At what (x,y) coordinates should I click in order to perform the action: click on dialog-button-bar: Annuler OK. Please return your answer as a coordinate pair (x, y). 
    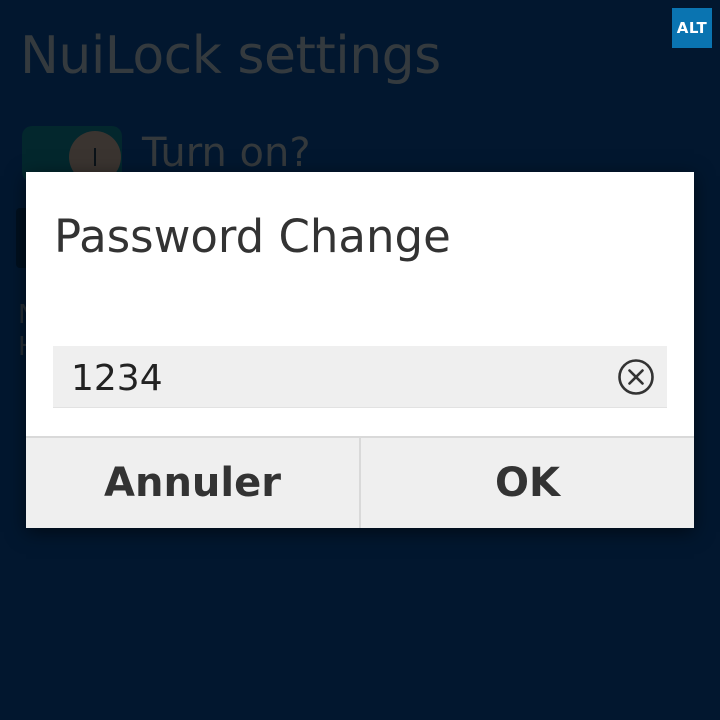
    Looking at the image, I should click on (360, 482).